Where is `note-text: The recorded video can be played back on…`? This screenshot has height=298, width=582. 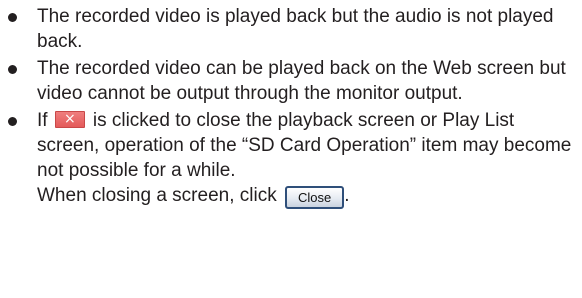 note-text: The recorded video can be played back on… is located at coordinates (301, 81).